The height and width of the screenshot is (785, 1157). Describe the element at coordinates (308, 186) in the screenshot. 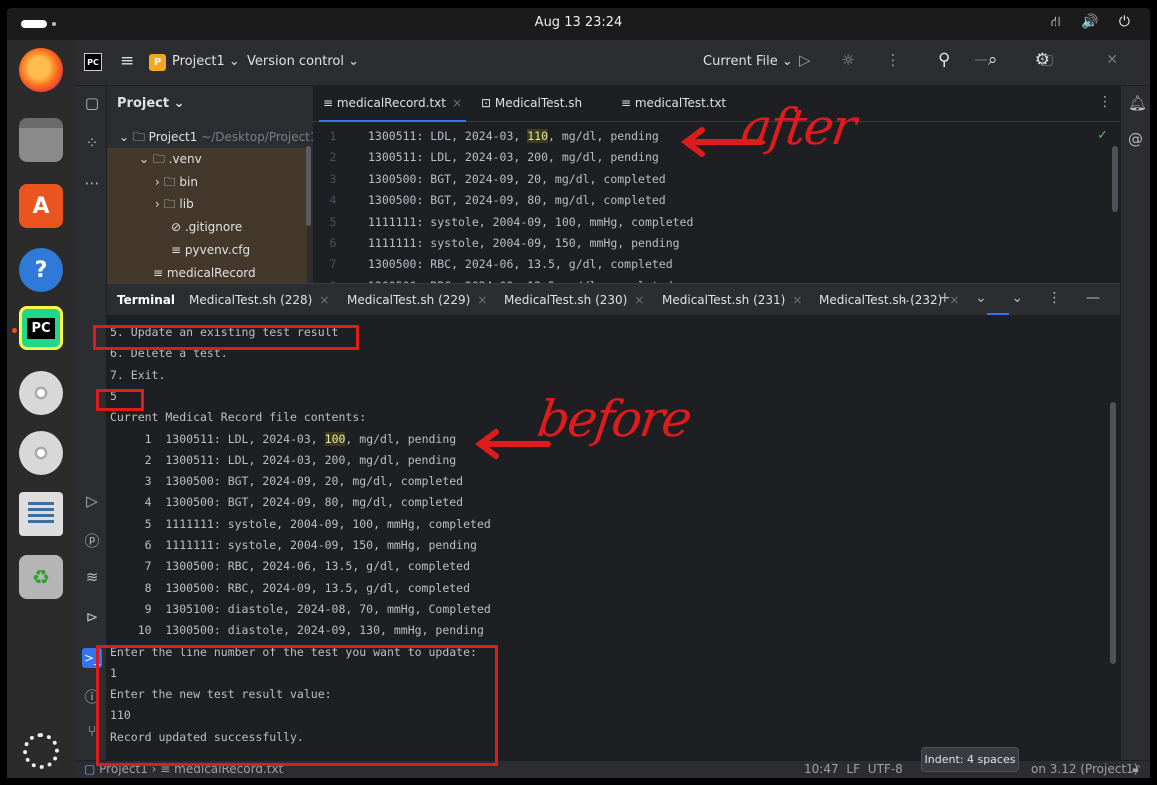

I see `project-scrollbar` at that location.